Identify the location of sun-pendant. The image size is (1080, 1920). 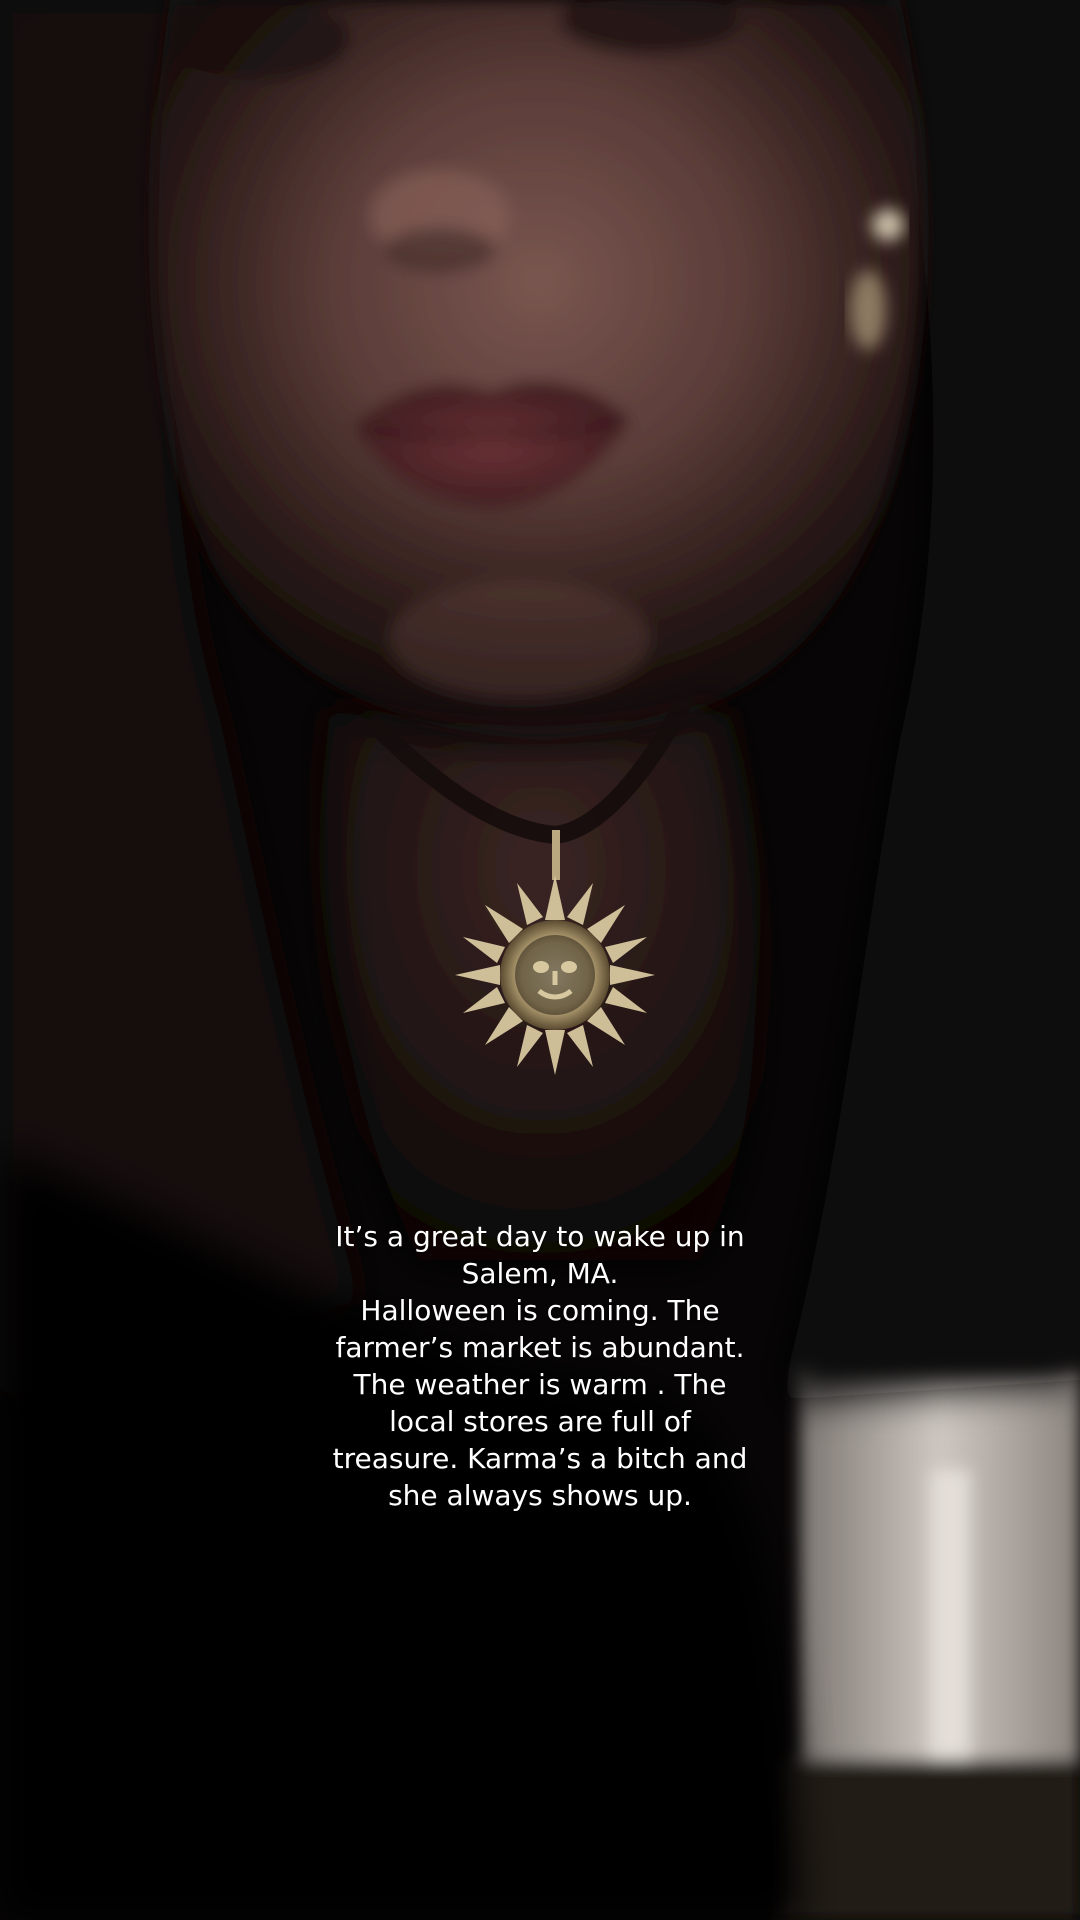
(555, 975).